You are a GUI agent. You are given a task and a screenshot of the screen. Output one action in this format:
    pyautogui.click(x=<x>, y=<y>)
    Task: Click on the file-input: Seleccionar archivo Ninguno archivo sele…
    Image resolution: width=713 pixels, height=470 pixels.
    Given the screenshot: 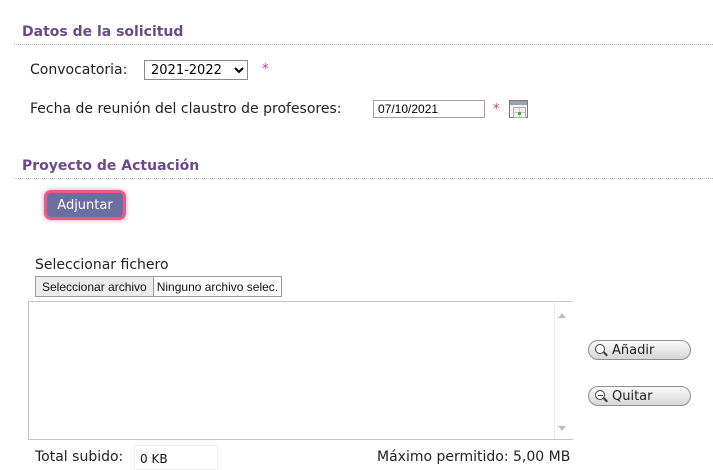 What is the action you would take?
    pyautogui.click(x=159, y=286)
    